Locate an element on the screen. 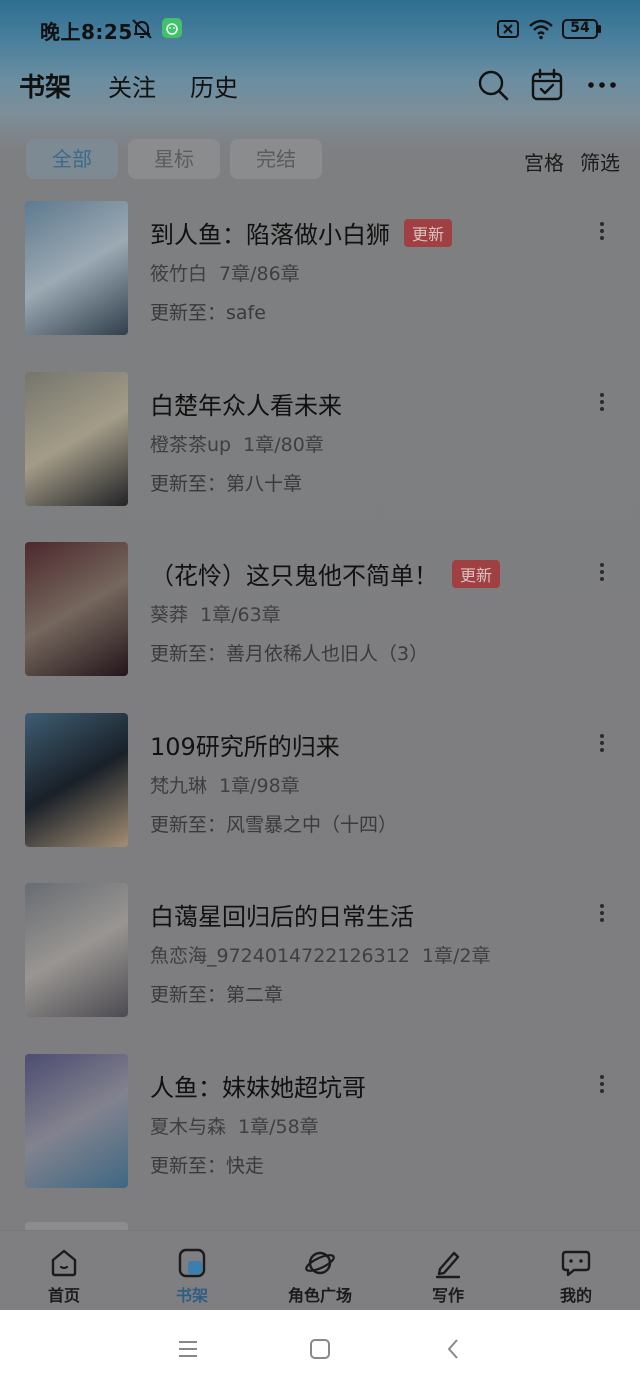  tab-bookshelf: 书架 is located at coordinates (45, 85).